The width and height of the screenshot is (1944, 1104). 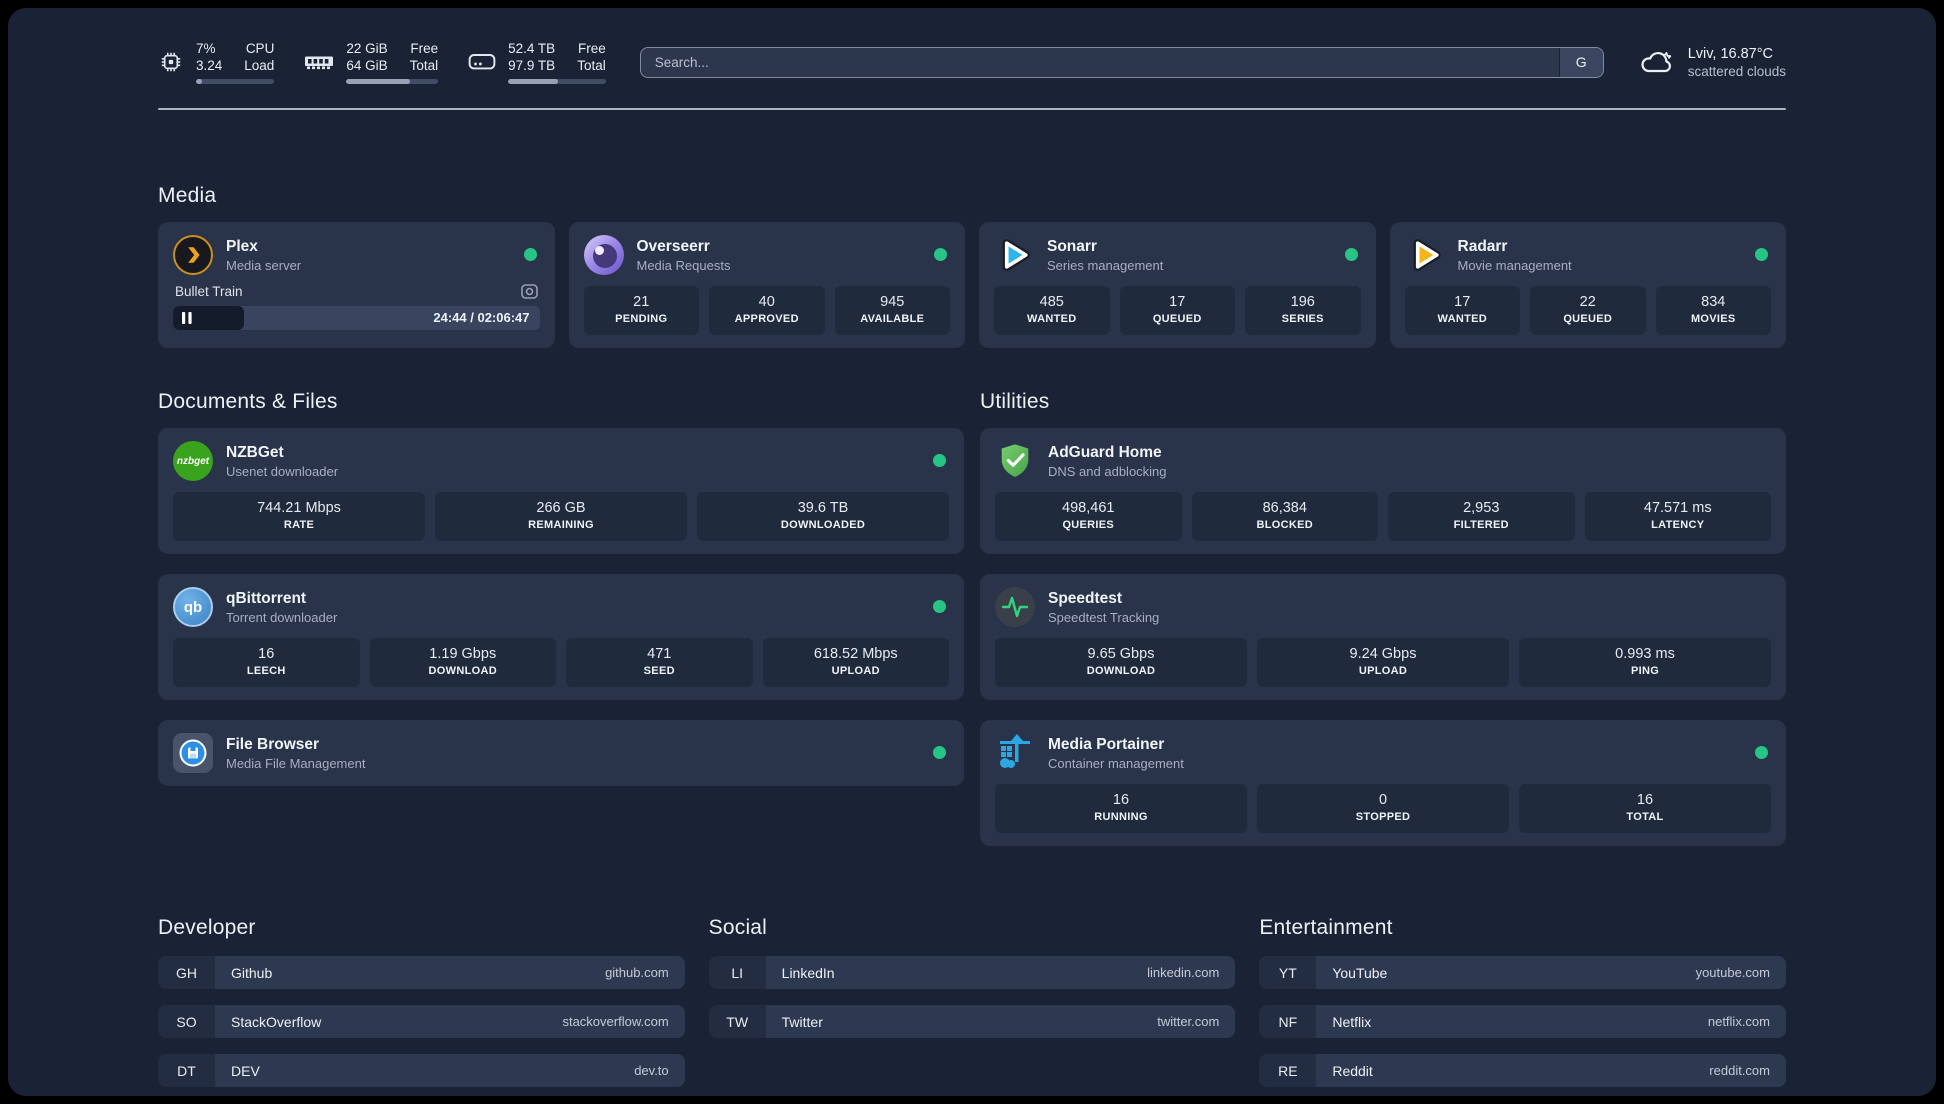 I want to click on weather-condition: scattered clouds, so click(x=1736, y=71).